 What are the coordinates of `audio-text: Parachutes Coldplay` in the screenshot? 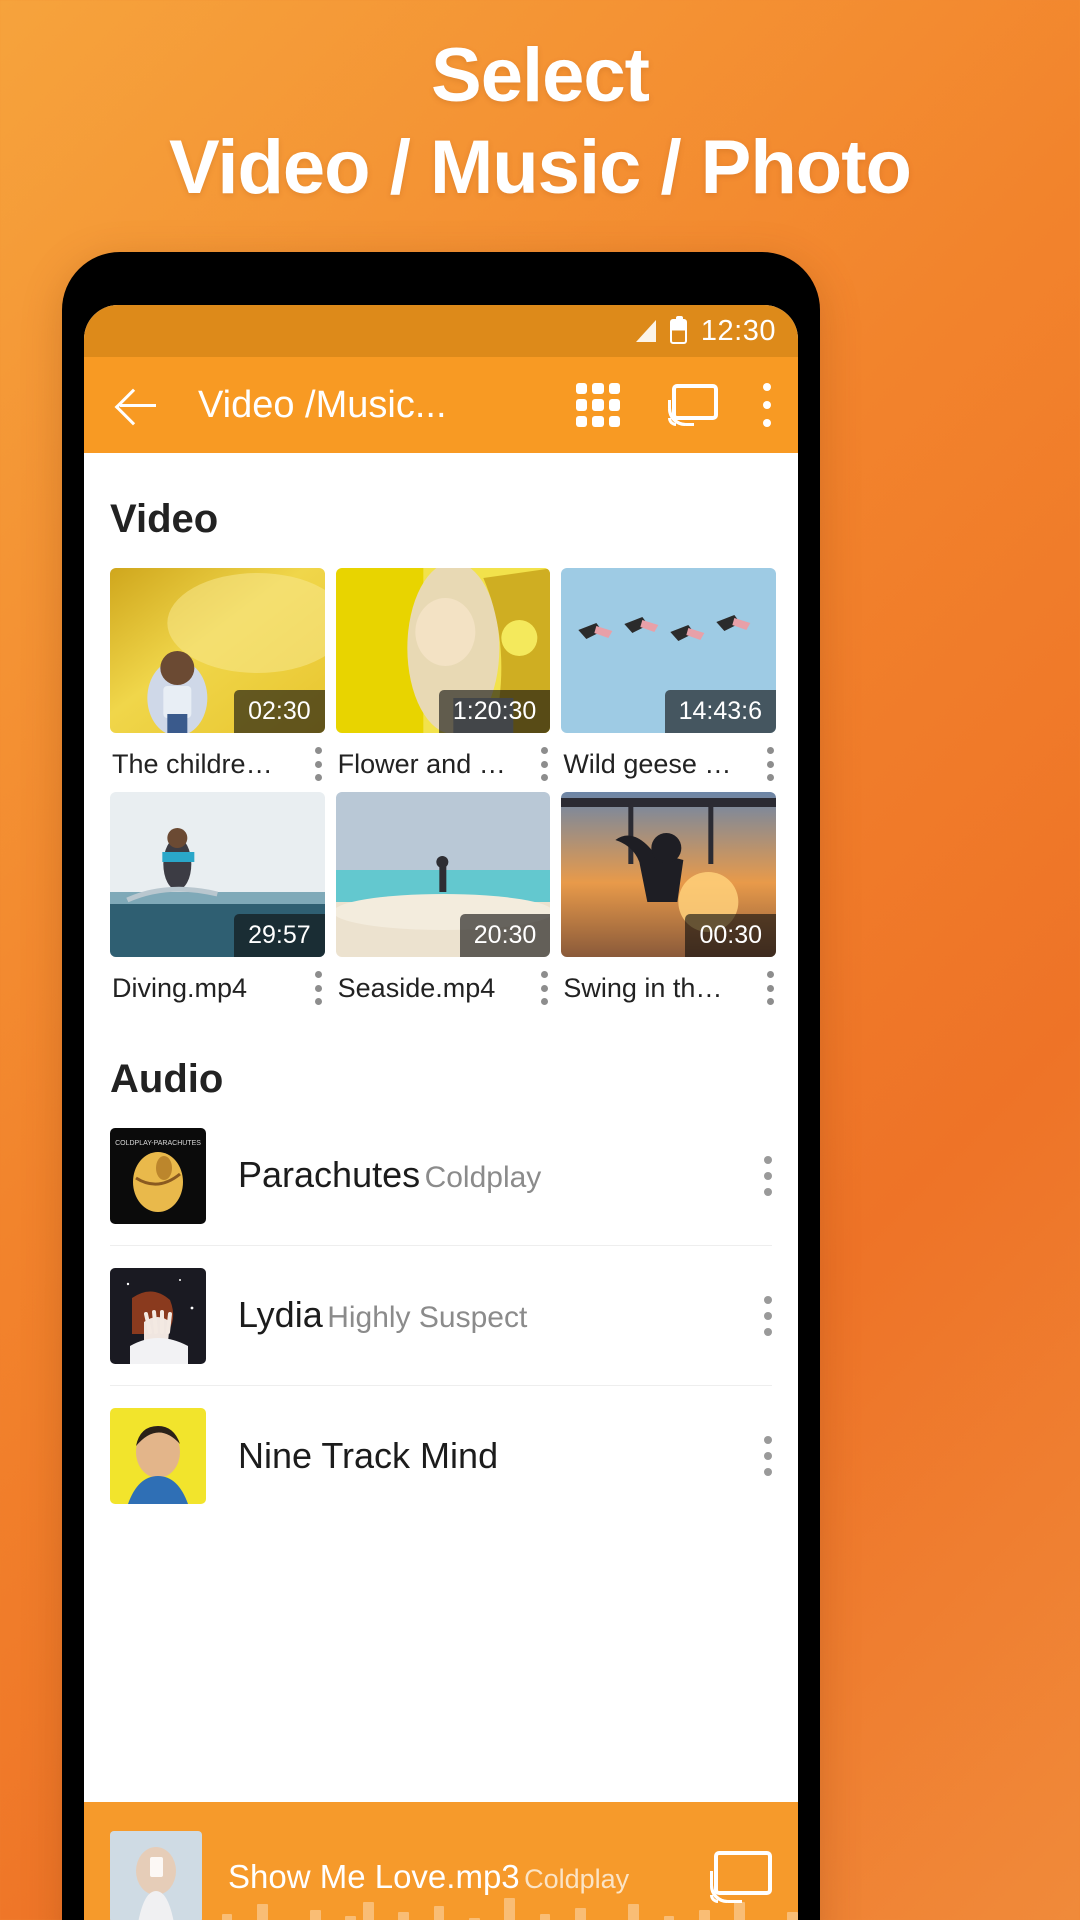 It's located at (485, 1175).